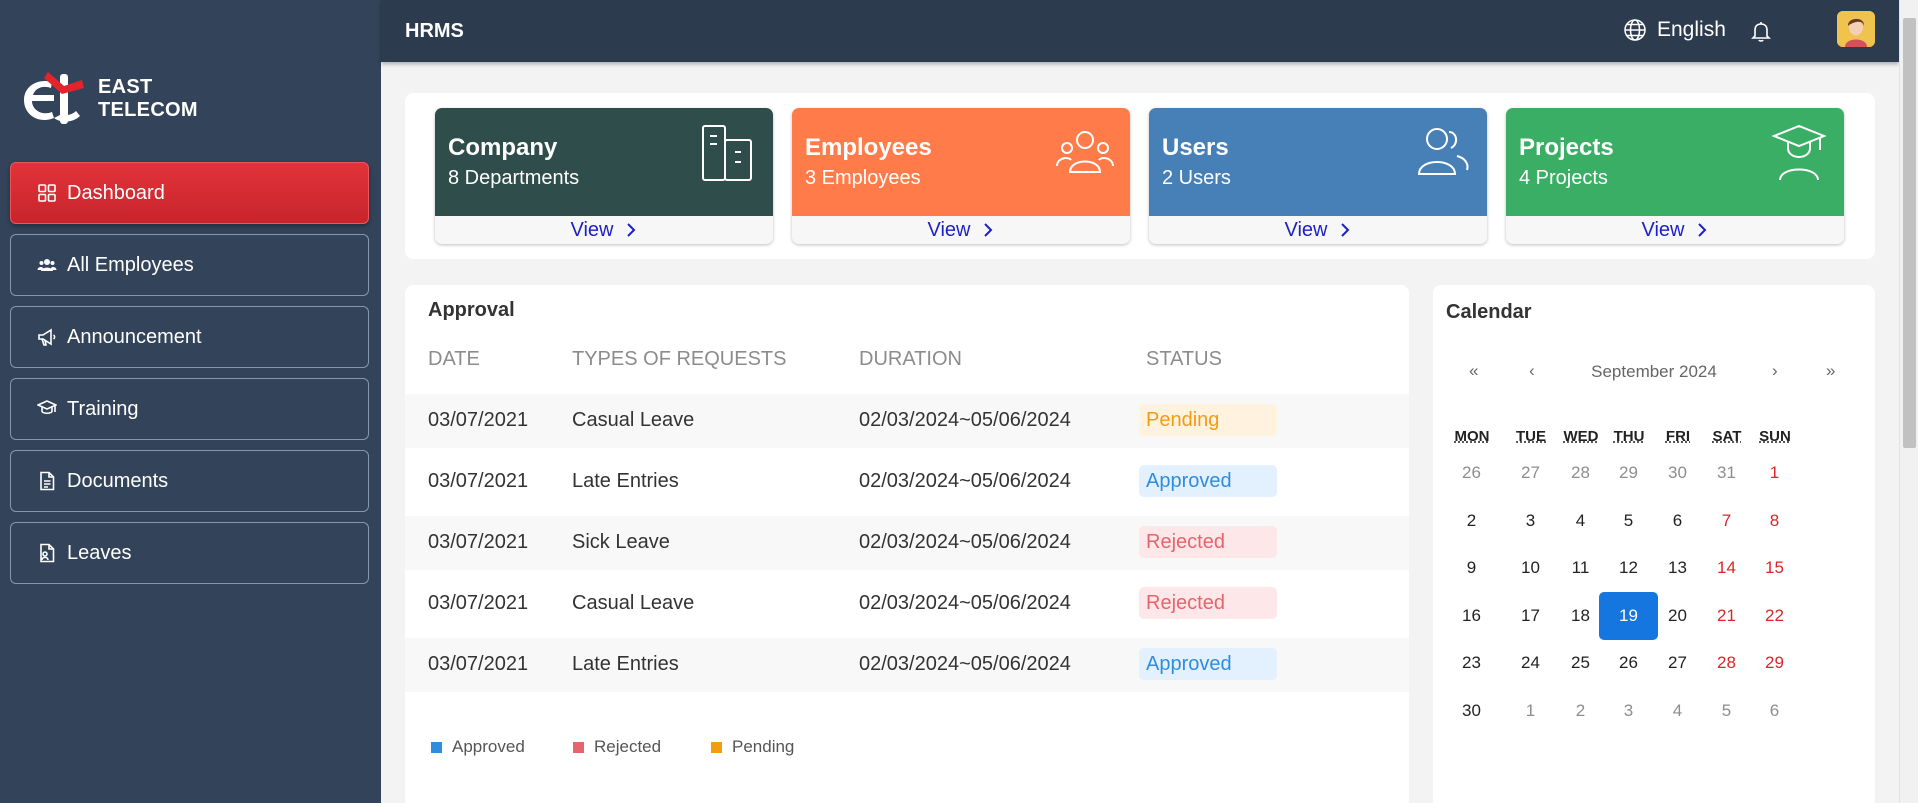 Image resolution: width=1918 pixels, height=803 pixels. I want to click on company-view-link: View, so click(604, 230).